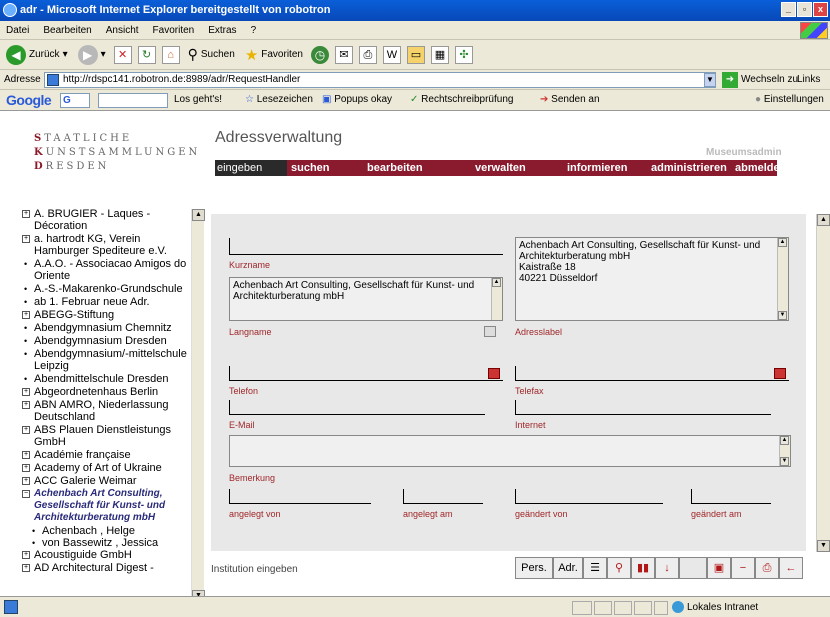  Describe the element at coordinates (109, 531) in the screenshot. I see `tree-child-item: • Achenbach , Helge` at that location.